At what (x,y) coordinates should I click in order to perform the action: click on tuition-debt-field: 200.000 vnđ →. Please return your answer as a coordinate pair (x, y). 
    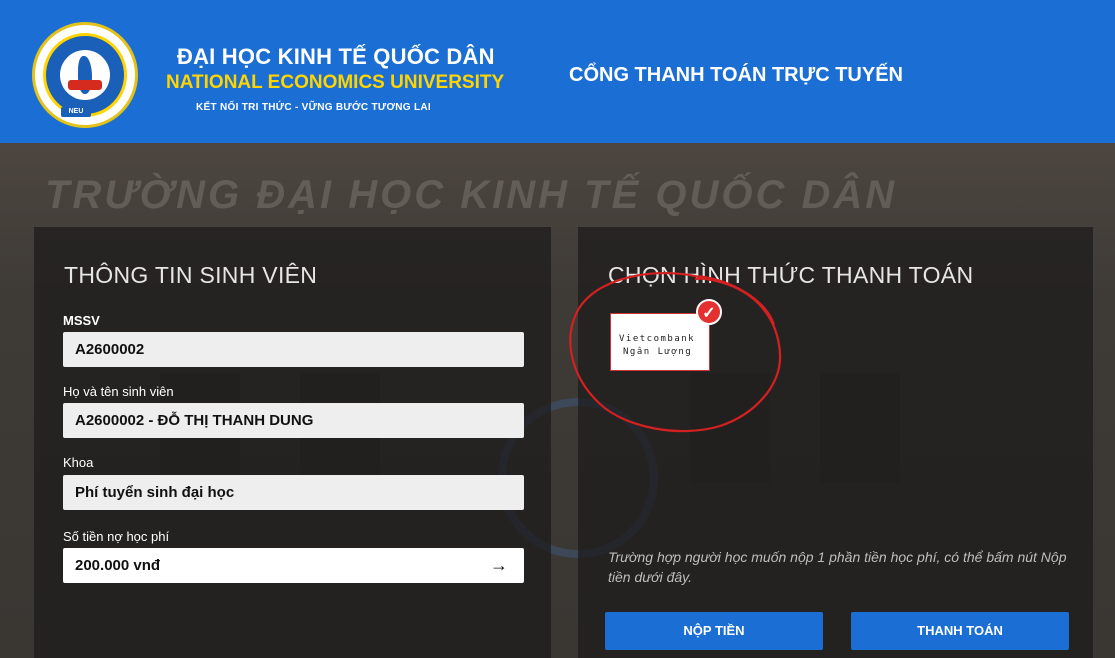
    Looking at the image, I should click on (293, 565).